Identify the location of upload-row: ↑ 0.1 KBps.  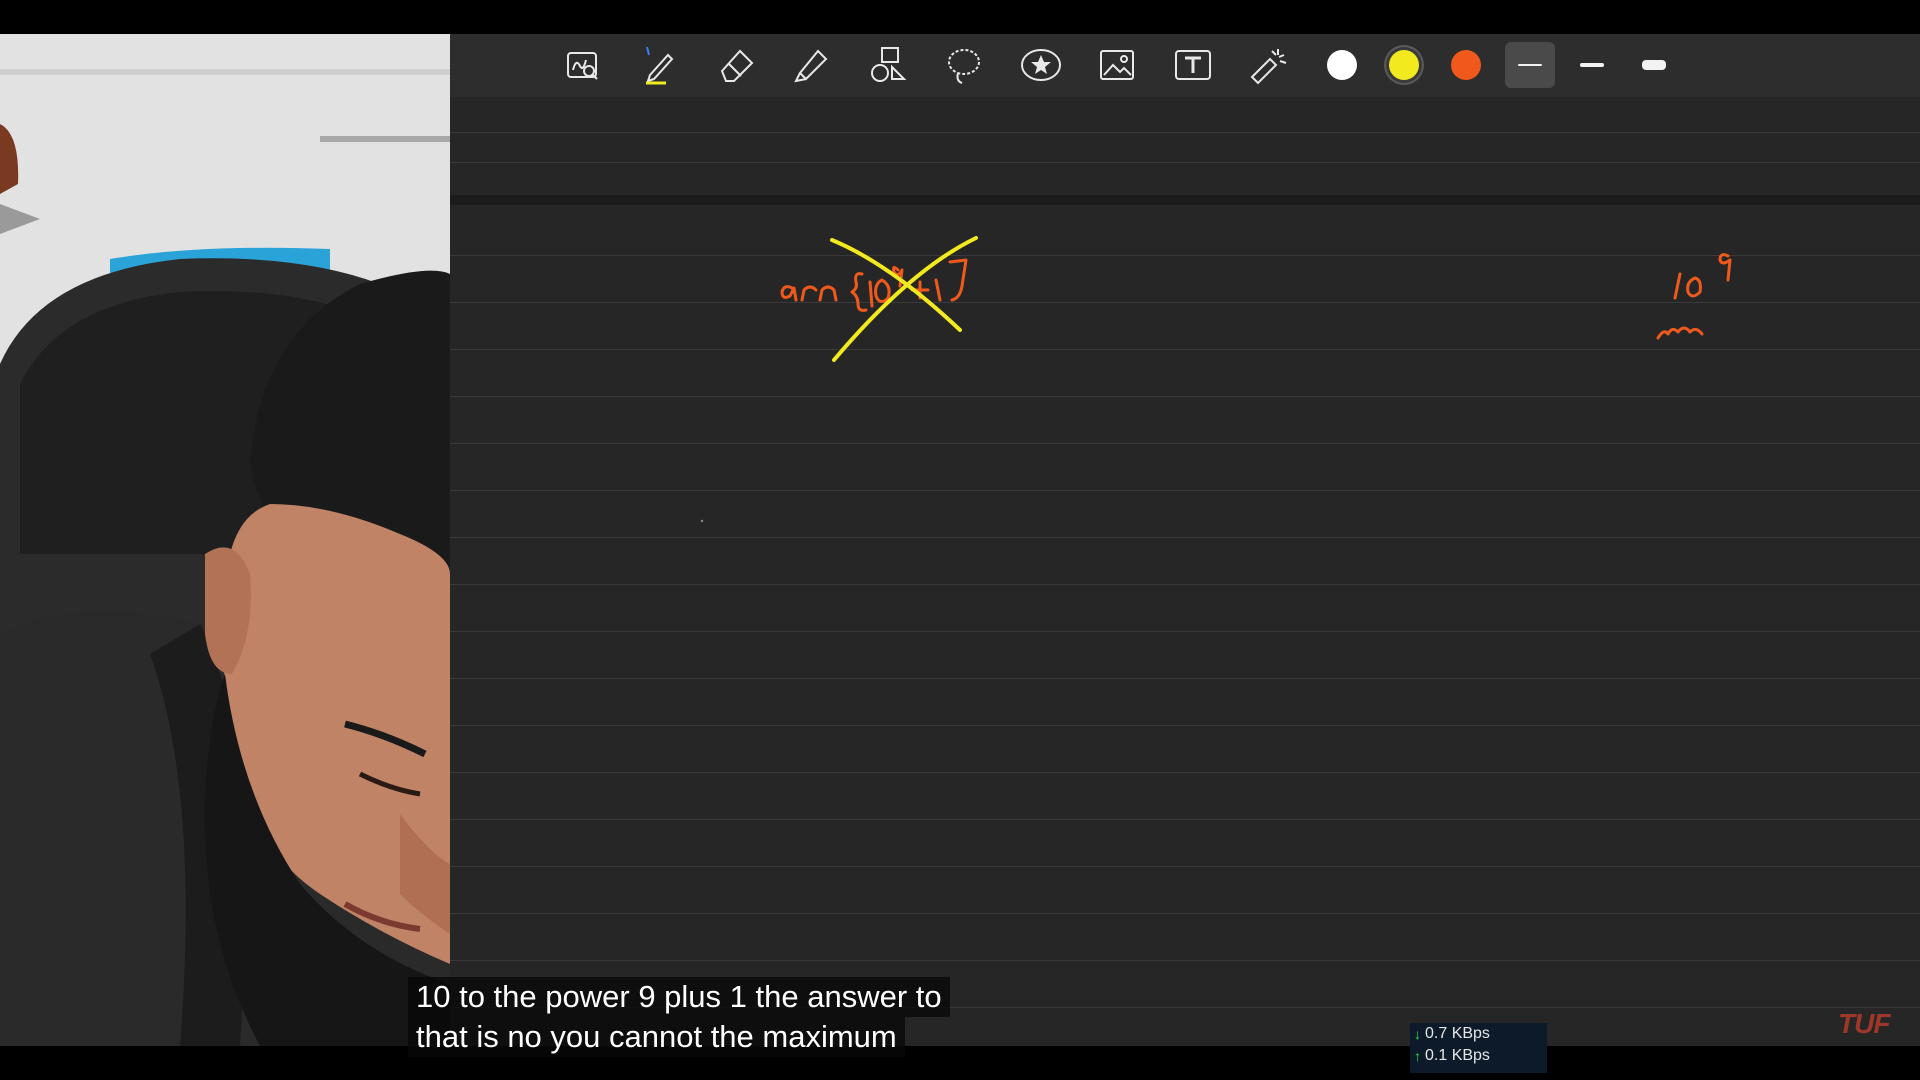
(1478, 1056).